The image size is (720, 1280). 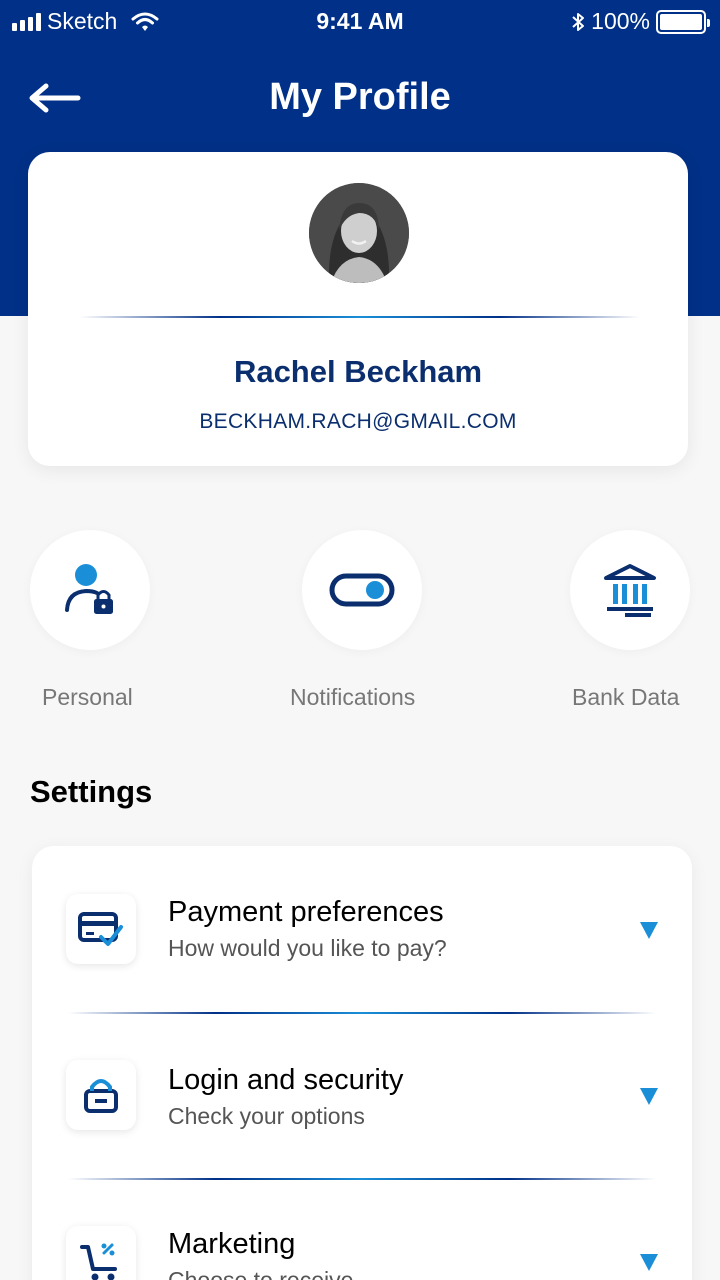 I want to click on notifications-label: Notifications, so click(x=353, y=697).